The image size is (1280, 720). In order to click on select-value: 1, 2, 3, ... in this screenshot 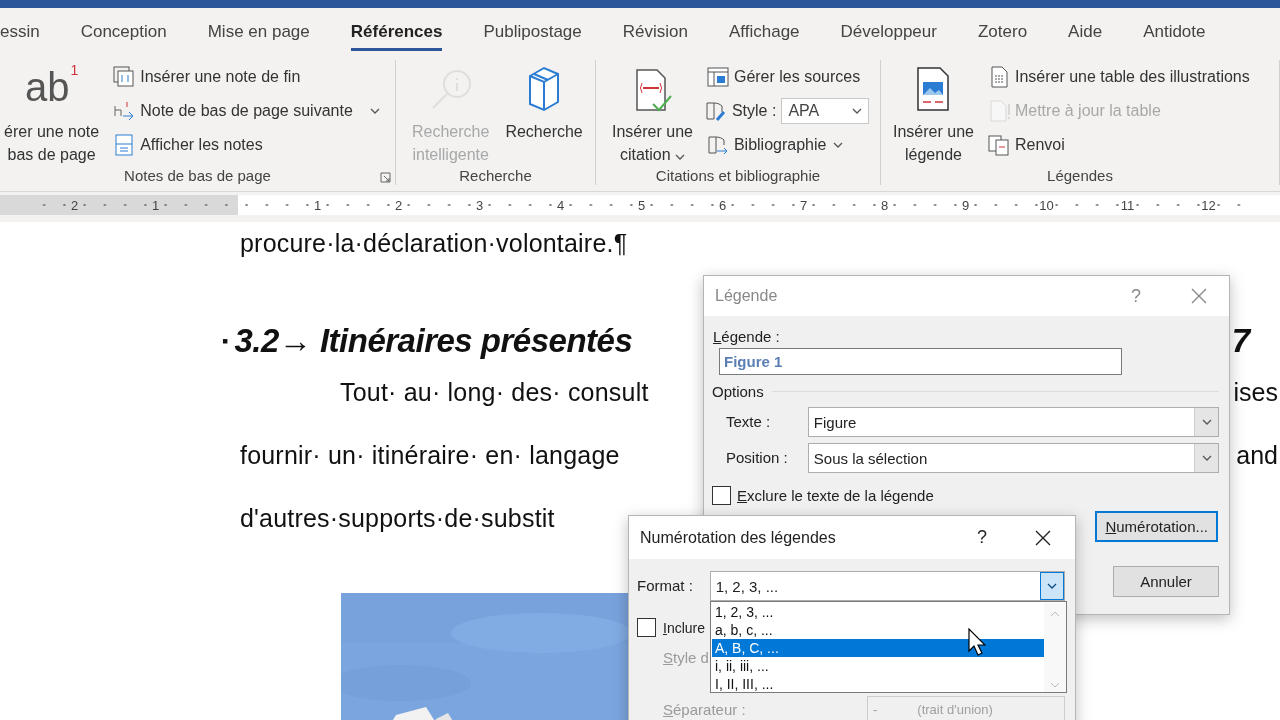, I will do `click(747, 586)`.